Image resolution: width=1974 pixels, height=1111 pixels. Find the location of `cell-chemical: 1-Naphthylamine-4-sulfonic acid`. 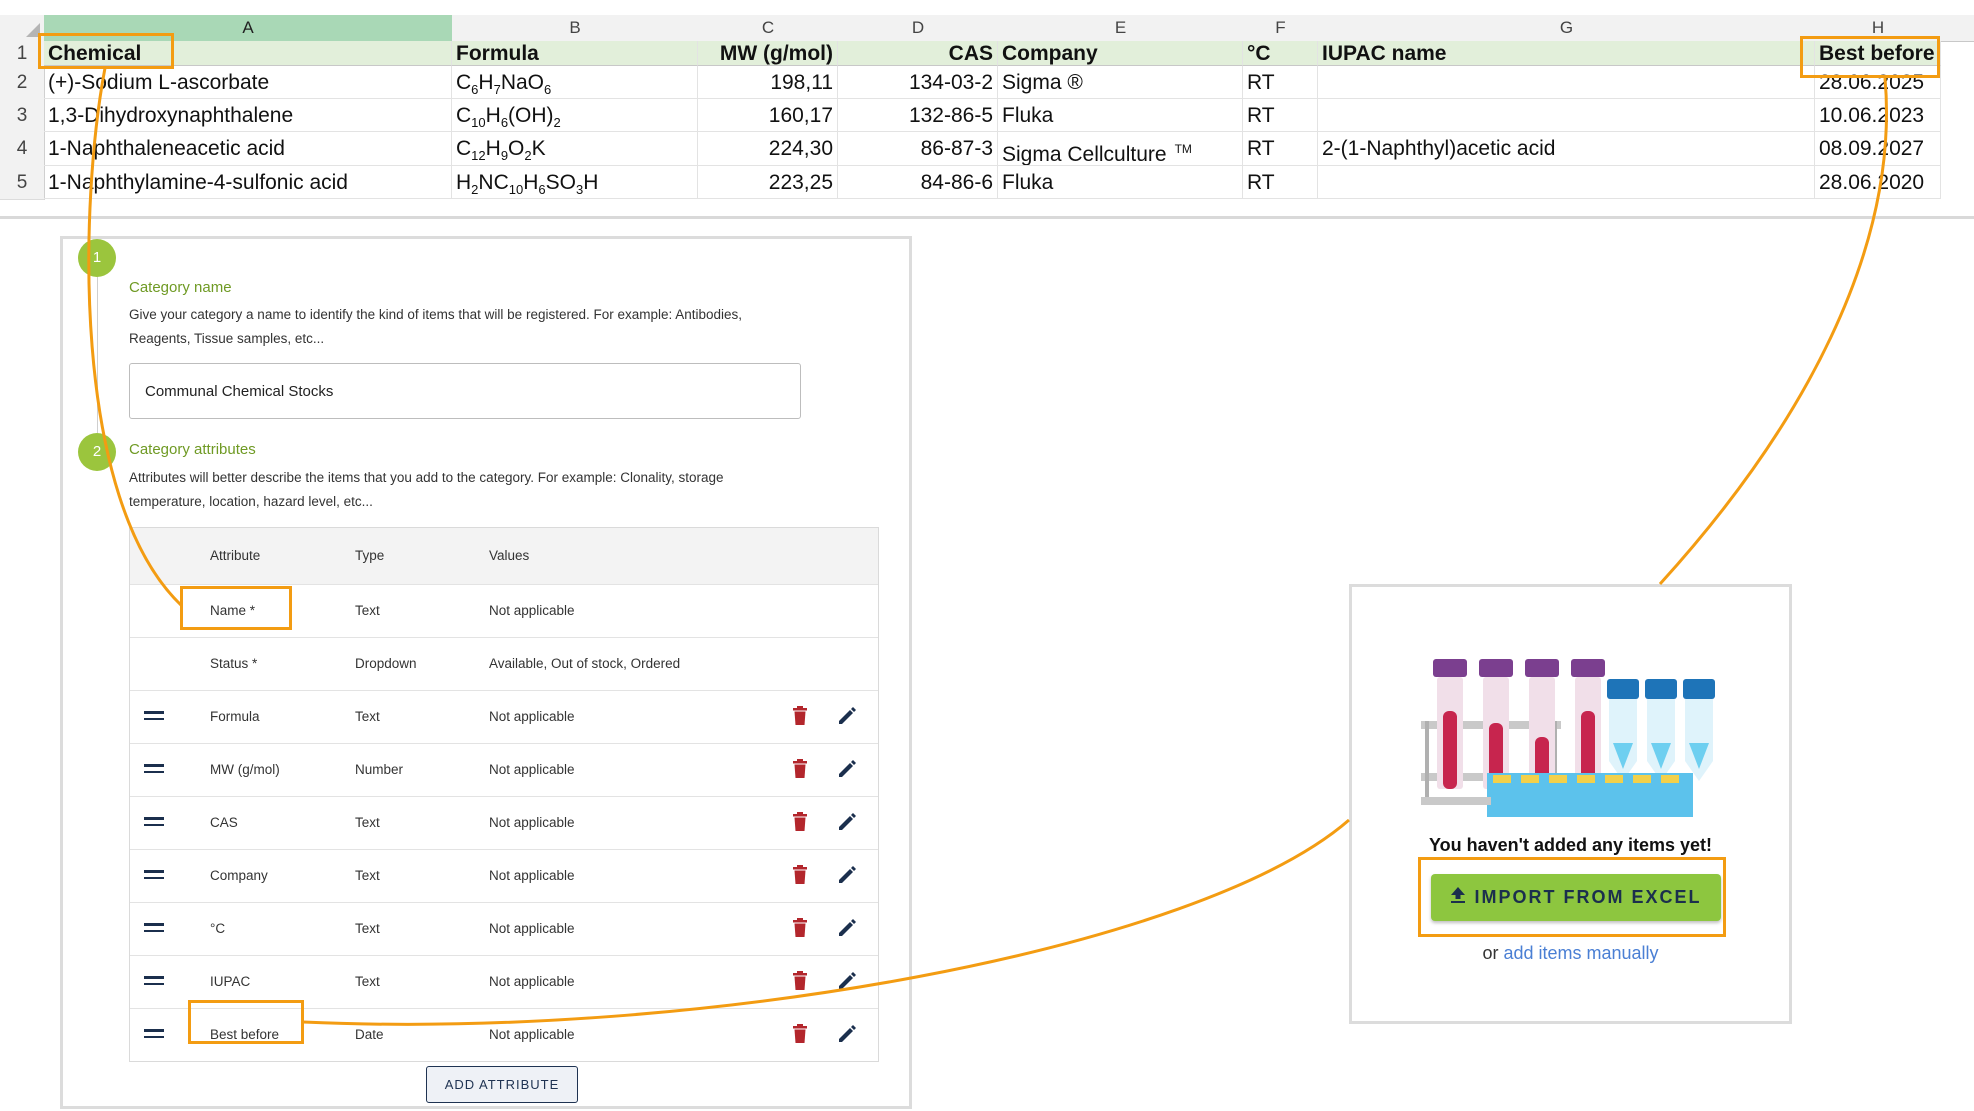

cell-chemical: 1-Naphthylamine-4-sulfonic acid is located at coordinates (248, 182).